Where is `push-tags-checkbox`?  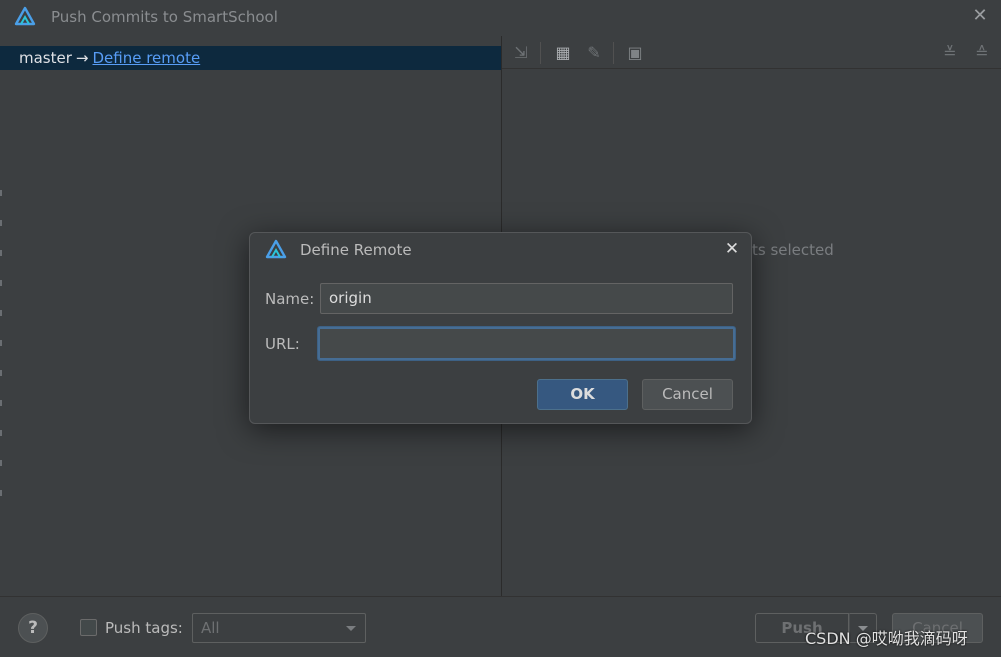 push-tags-checkbox is located at coordinates (88, 627).